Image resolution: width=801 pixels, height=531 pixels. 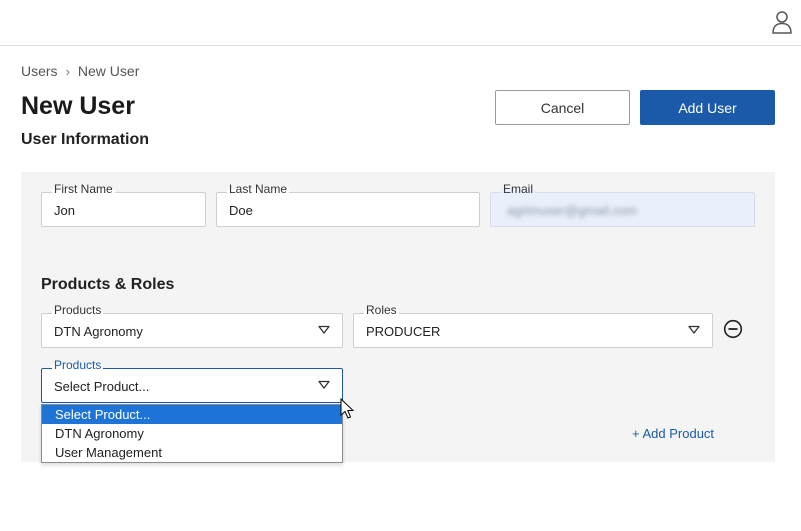 I want to click on email-field: Email agrimuser@gmail.com, so click(x=622, y=204).